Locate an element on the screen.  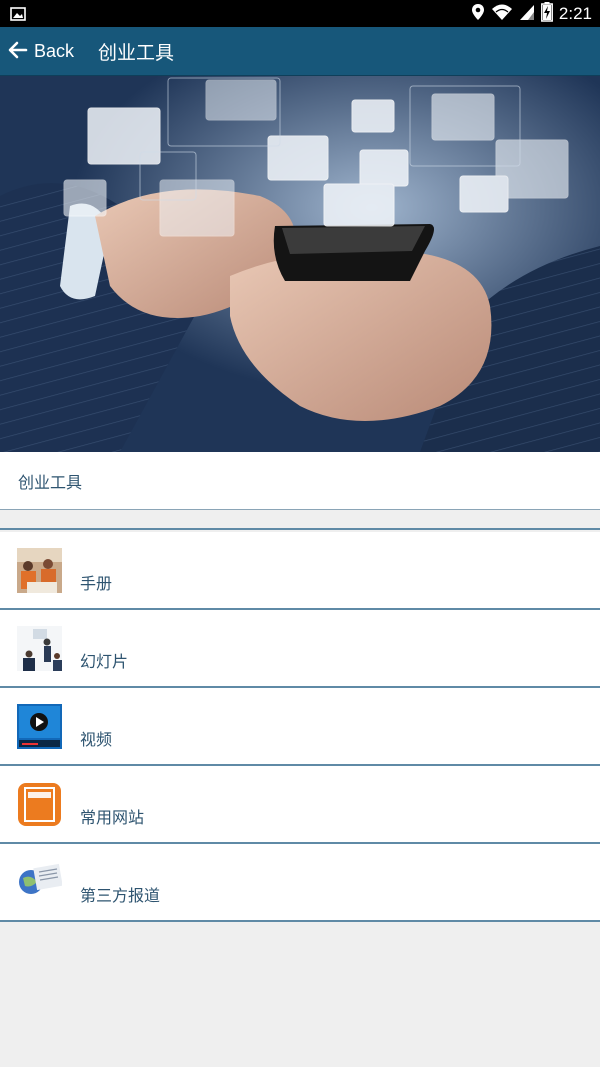
website-book-thumbnail is located at coordinates (39, 804).